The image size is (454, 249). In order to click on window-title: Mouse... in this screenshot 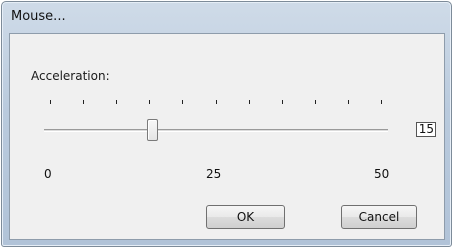, I will do `click(38, 16)`.